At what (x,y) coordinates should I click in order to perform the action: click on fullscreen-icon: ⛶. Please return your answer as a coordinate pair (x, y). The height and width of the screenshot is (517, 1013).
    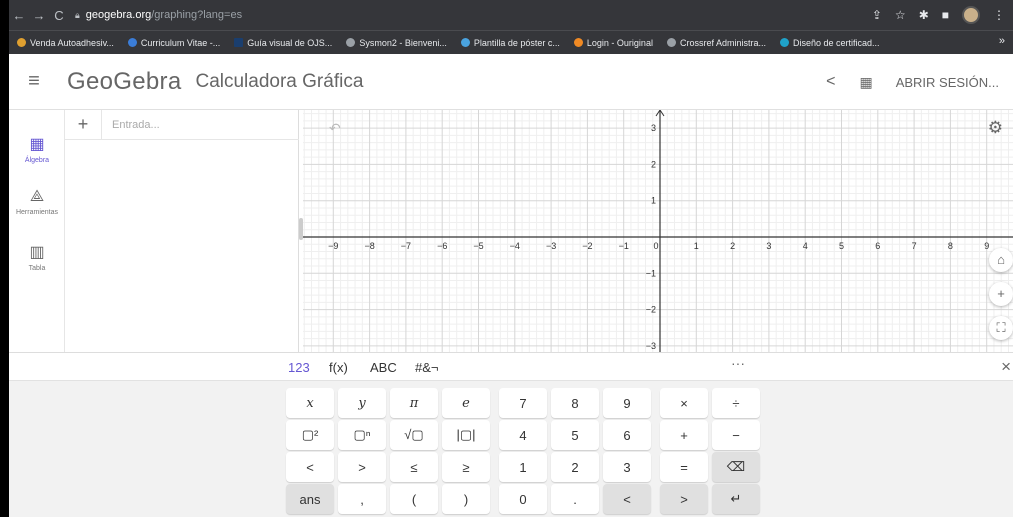
    Looking at the image, I should click on (1001, 328).